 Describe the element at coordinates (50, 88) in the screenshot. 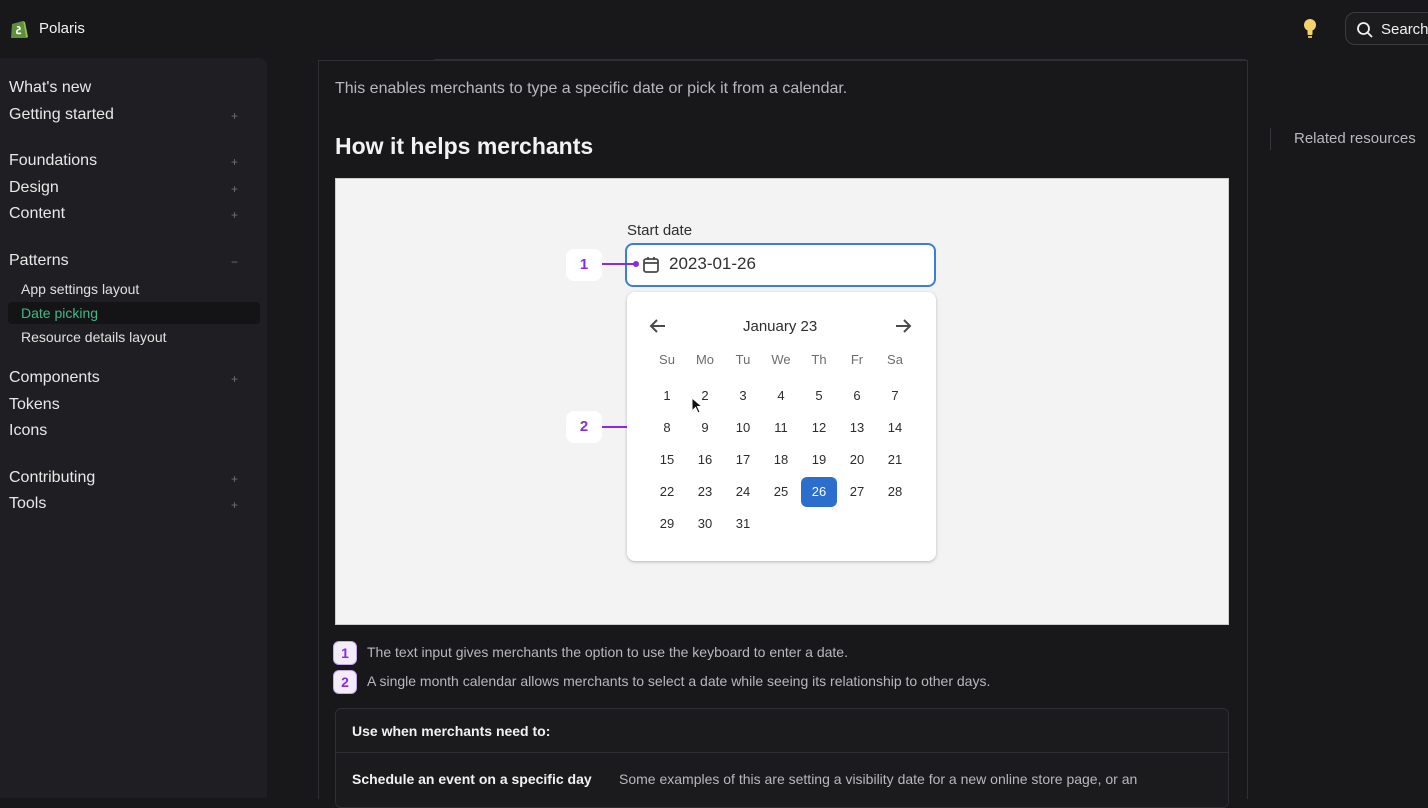

I see `sidebar-item-whats-new: What's new` at that location.